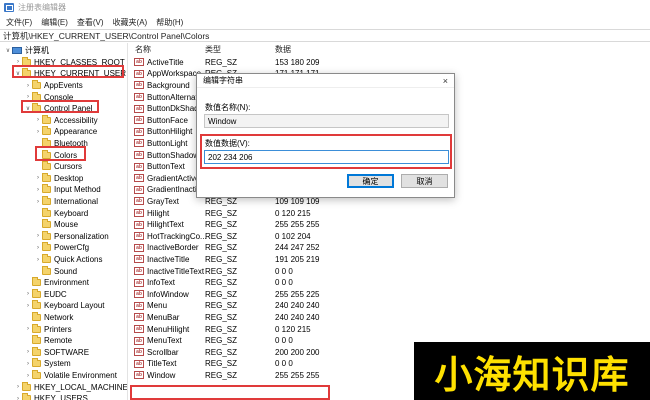 The height and width of the screenshot is (400, 650). What do you see at coordinates (70, 376) in the screenshot?
I see `tree-node: › Volatile Environment` at bounding box center [70, 376].